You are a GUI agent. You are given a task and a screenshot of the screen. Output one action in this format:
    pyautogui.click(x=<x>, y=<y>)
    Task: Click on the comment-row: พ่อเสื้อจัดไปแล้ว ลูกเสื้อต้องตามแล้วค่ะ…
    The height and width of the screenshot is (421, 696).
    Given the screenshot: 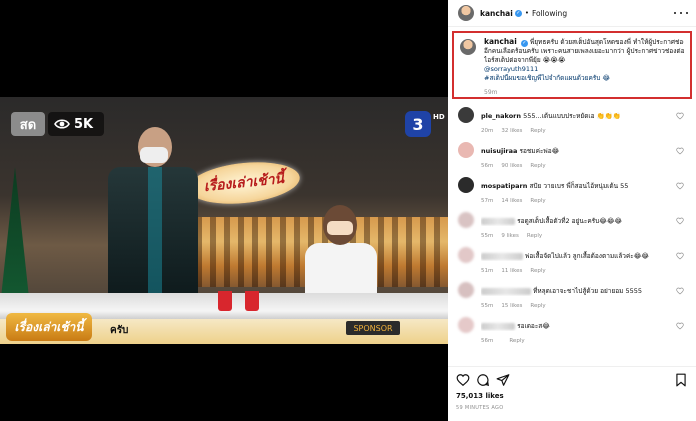 What is the action you would take?
    pyautogui.click(x=572, y=262)
    